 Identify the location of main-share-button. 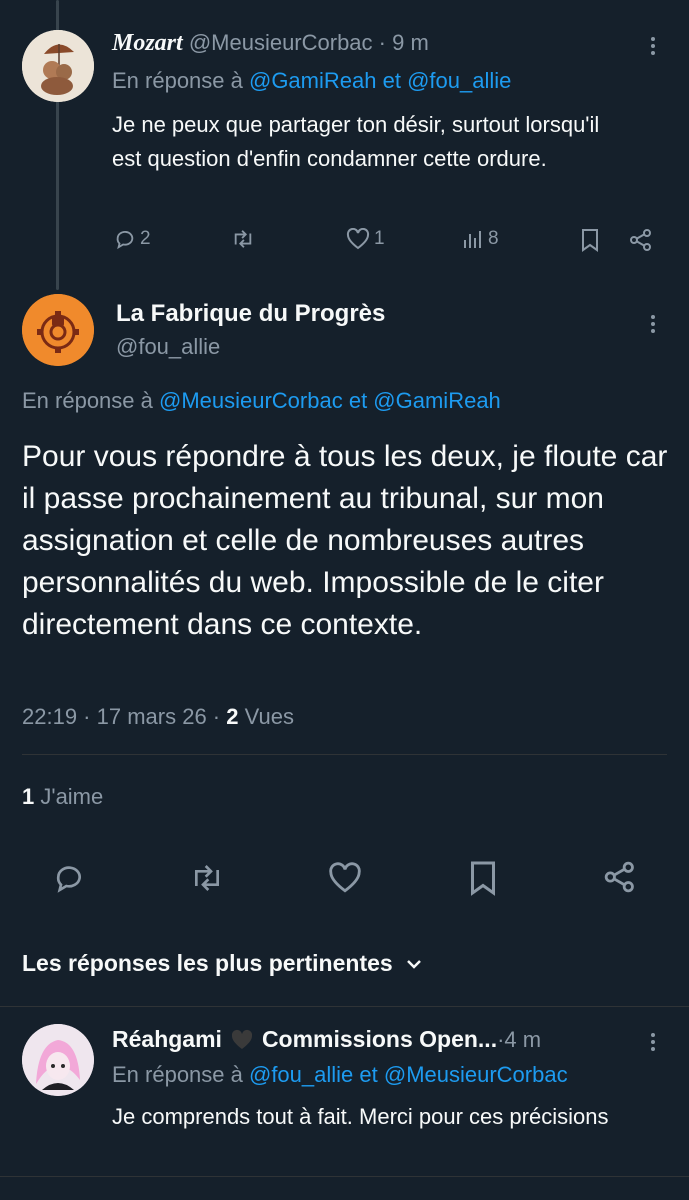
(620, 877).